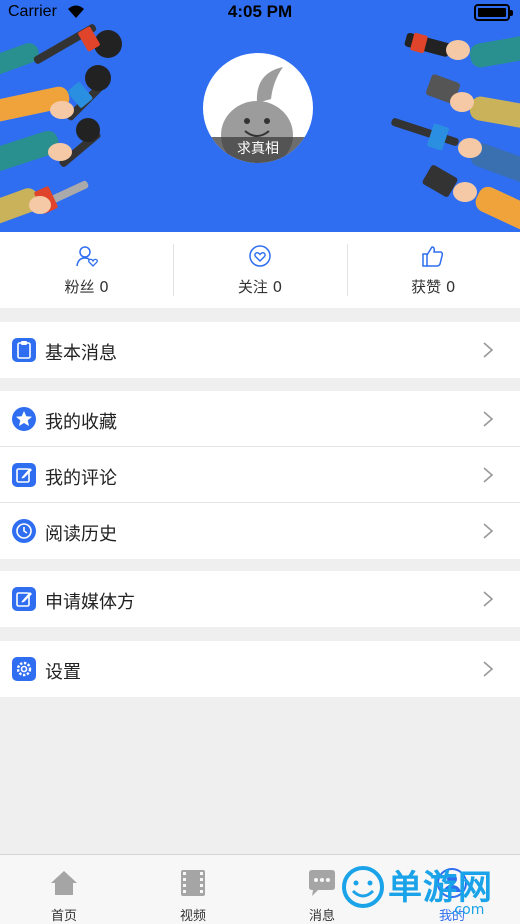  Describe the element at coordinates (81, 353) in the screenshot. I see `menu-item-label: 基本消息` at that location.